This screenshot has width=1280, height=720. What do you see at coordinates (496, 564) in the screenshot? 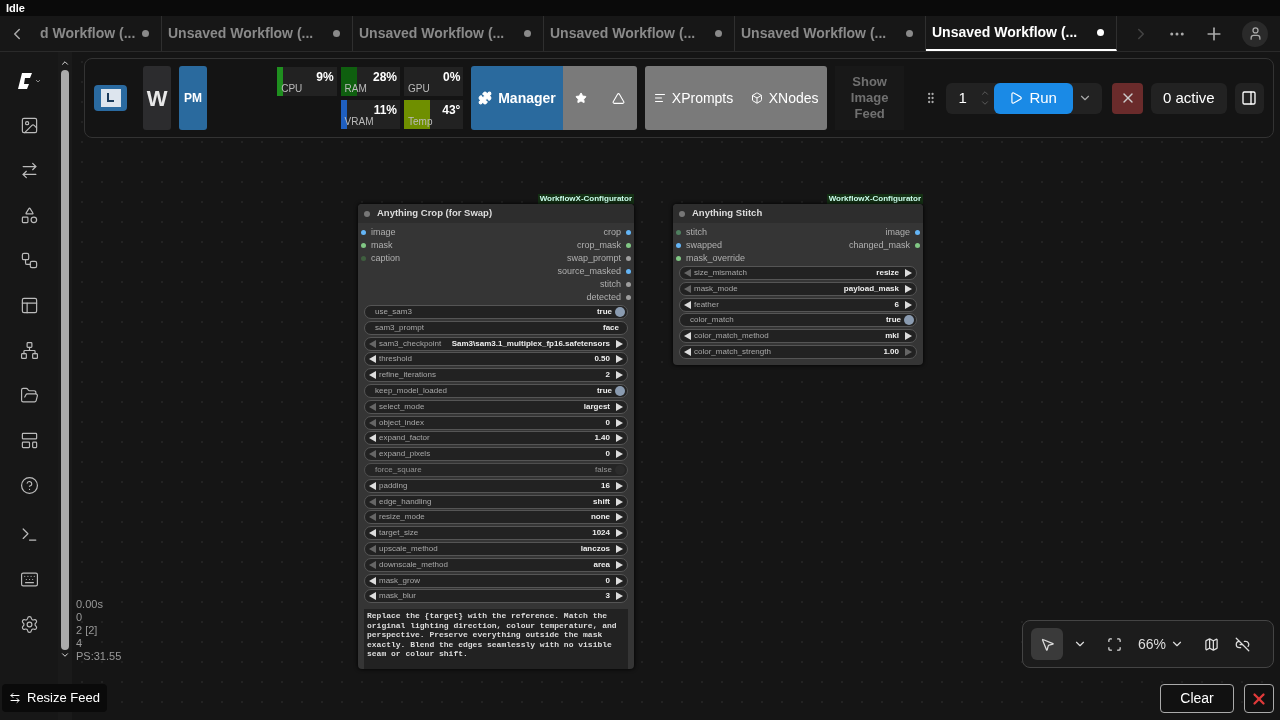
I see `combo-widget: downscale_method area` at bounding box center [496, 564].